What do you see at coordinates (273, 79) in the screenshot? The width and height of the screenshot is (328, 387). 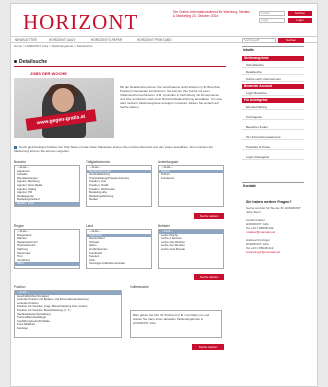 I see `sidebar-item-suche-unternehmen: Suche nach Unternehmen` at bounding box center [273, 79].